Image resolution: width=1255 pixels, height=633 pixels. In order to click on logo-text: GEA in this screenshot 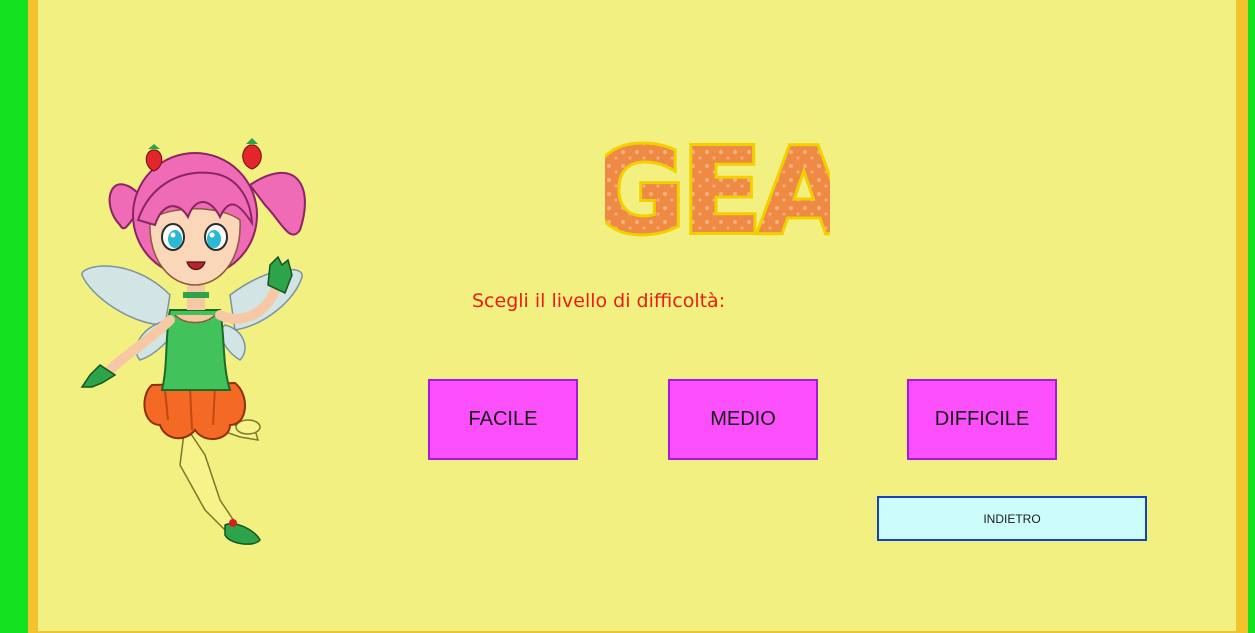, I will do `click(717, 186)`.